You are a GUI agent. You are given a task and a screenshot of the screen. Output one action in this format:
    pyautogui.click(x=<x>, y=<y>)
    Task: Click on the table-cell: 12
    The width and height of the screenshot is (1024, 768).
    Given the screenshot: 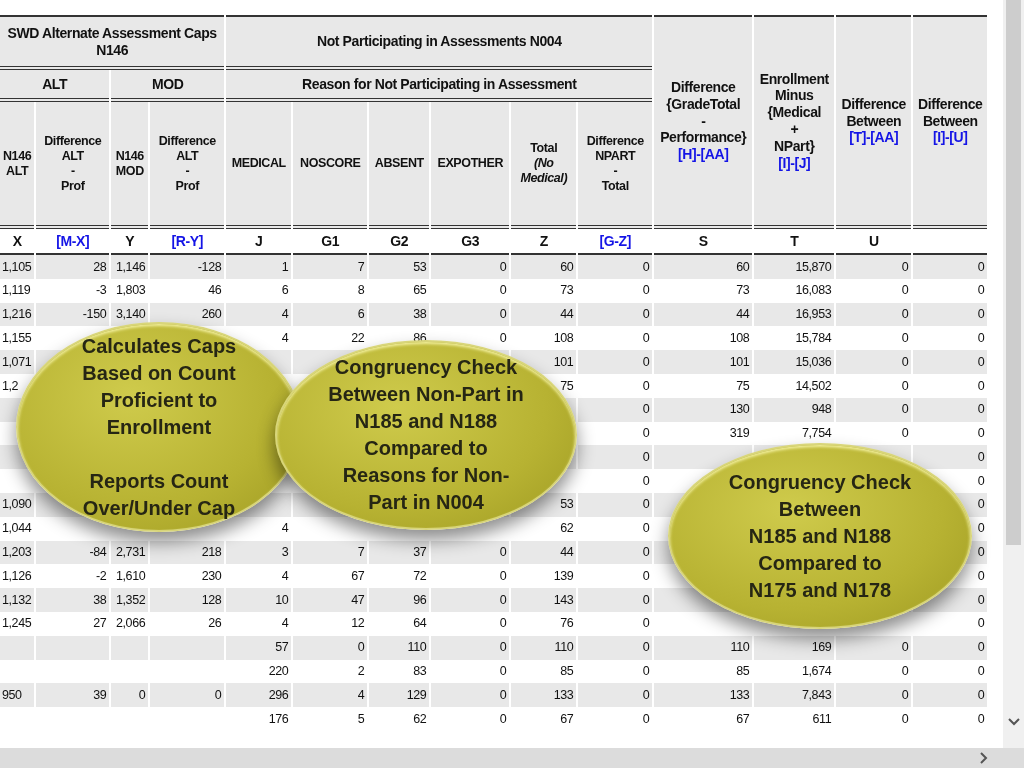 What is the action you would take?
    pyautogui.click(x=358, y=623)
    